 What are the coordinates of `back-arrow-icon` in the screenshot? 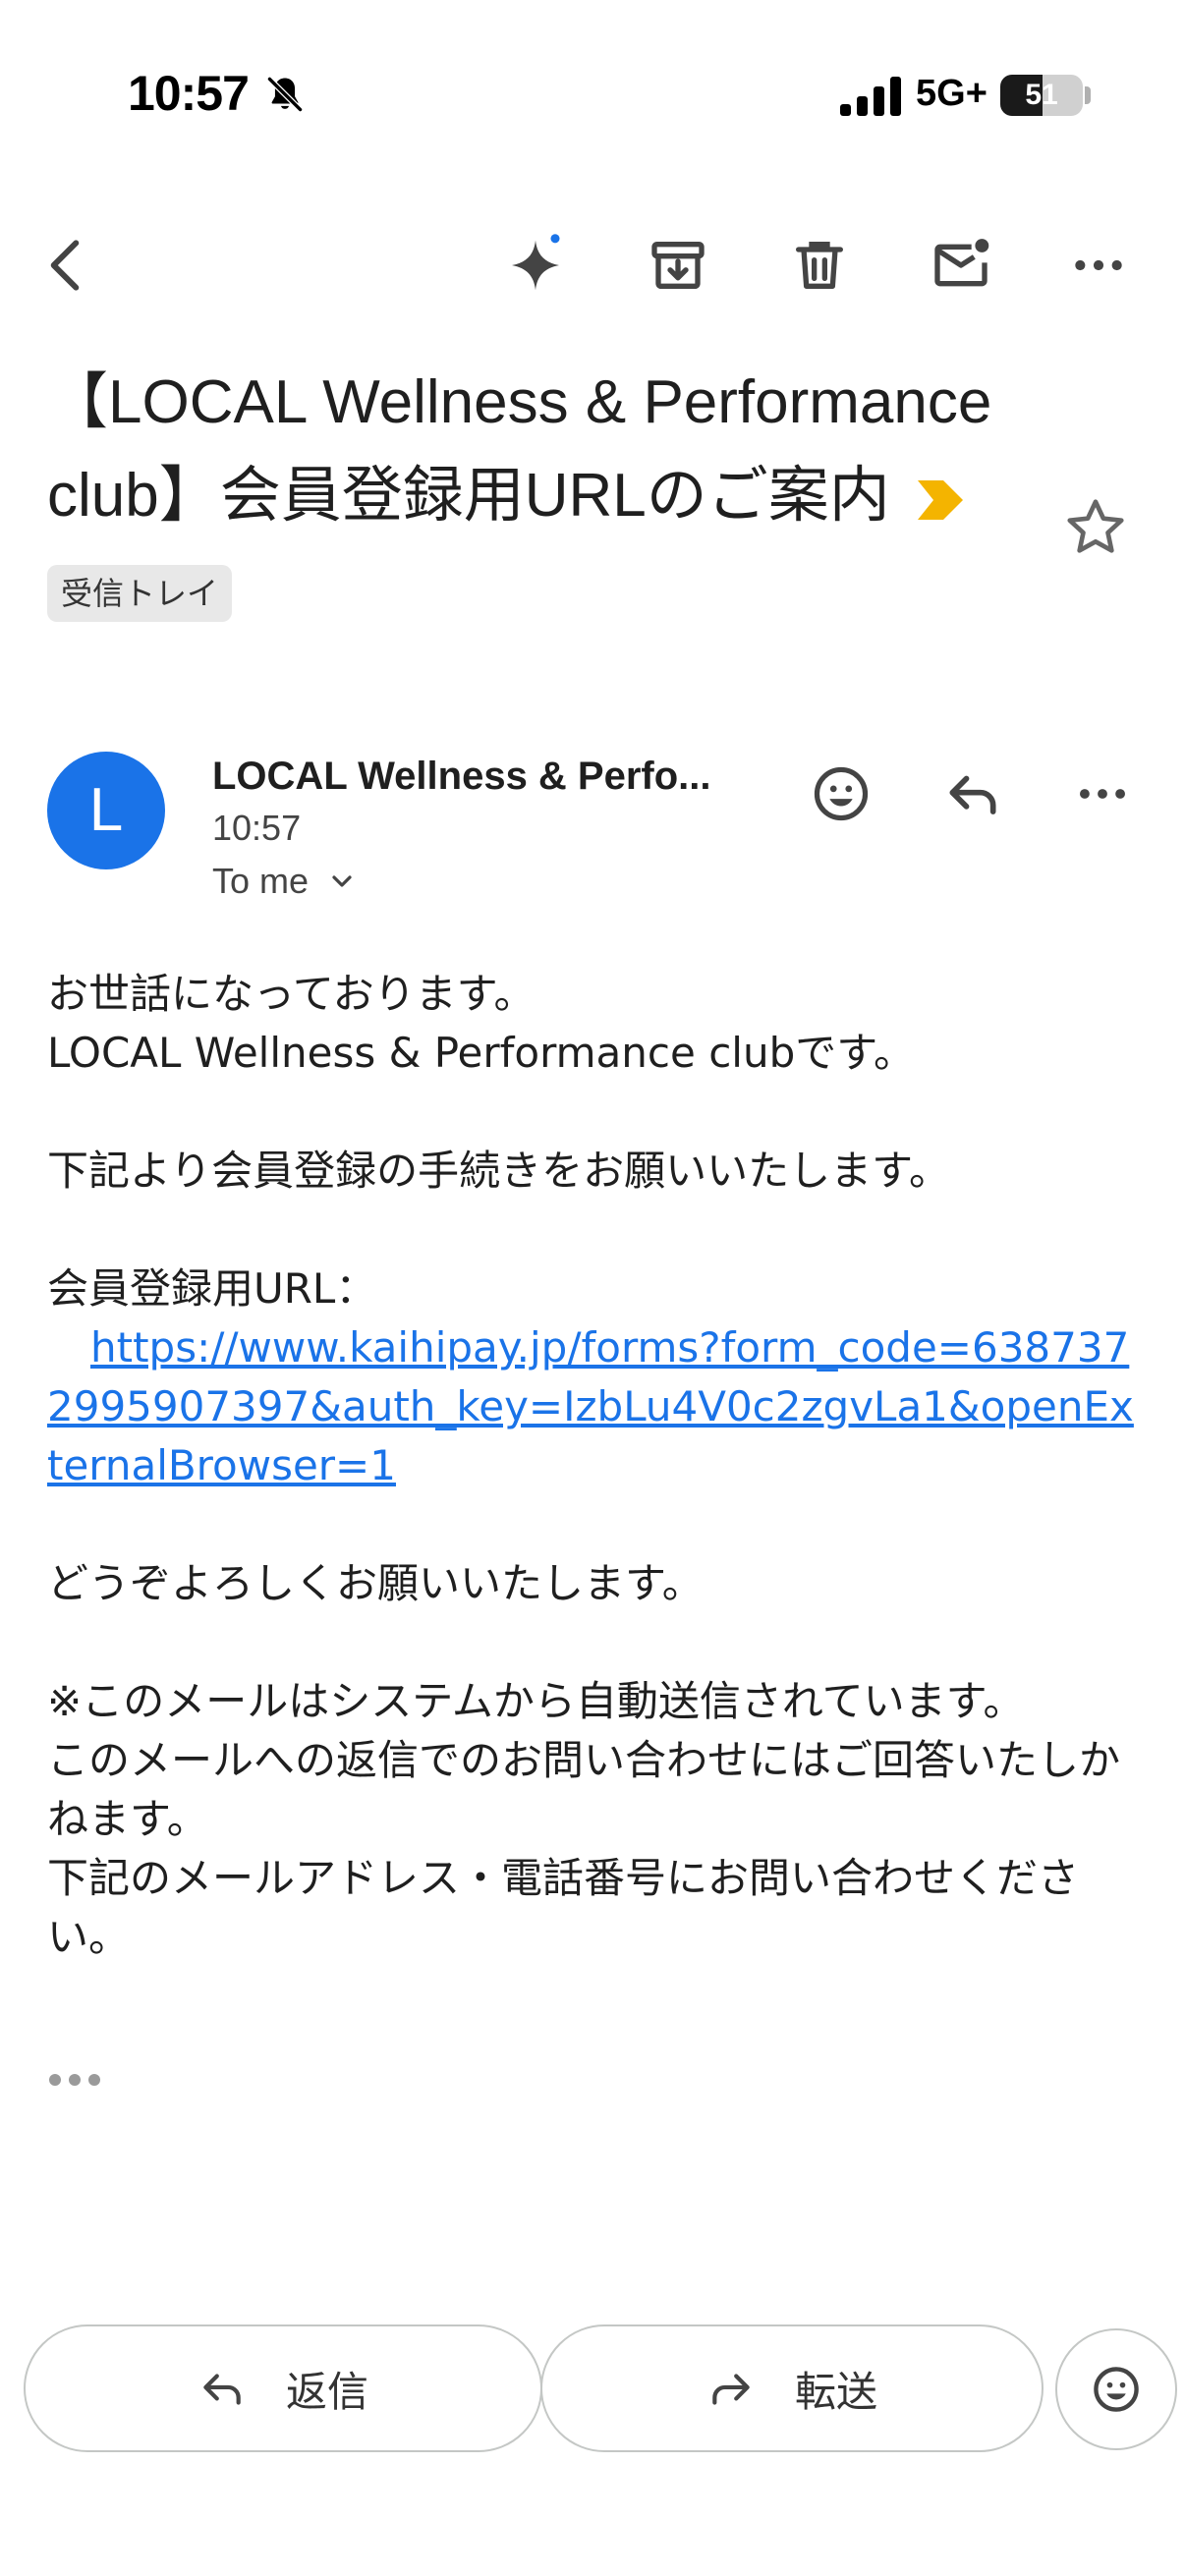 It's located at (65, 265).